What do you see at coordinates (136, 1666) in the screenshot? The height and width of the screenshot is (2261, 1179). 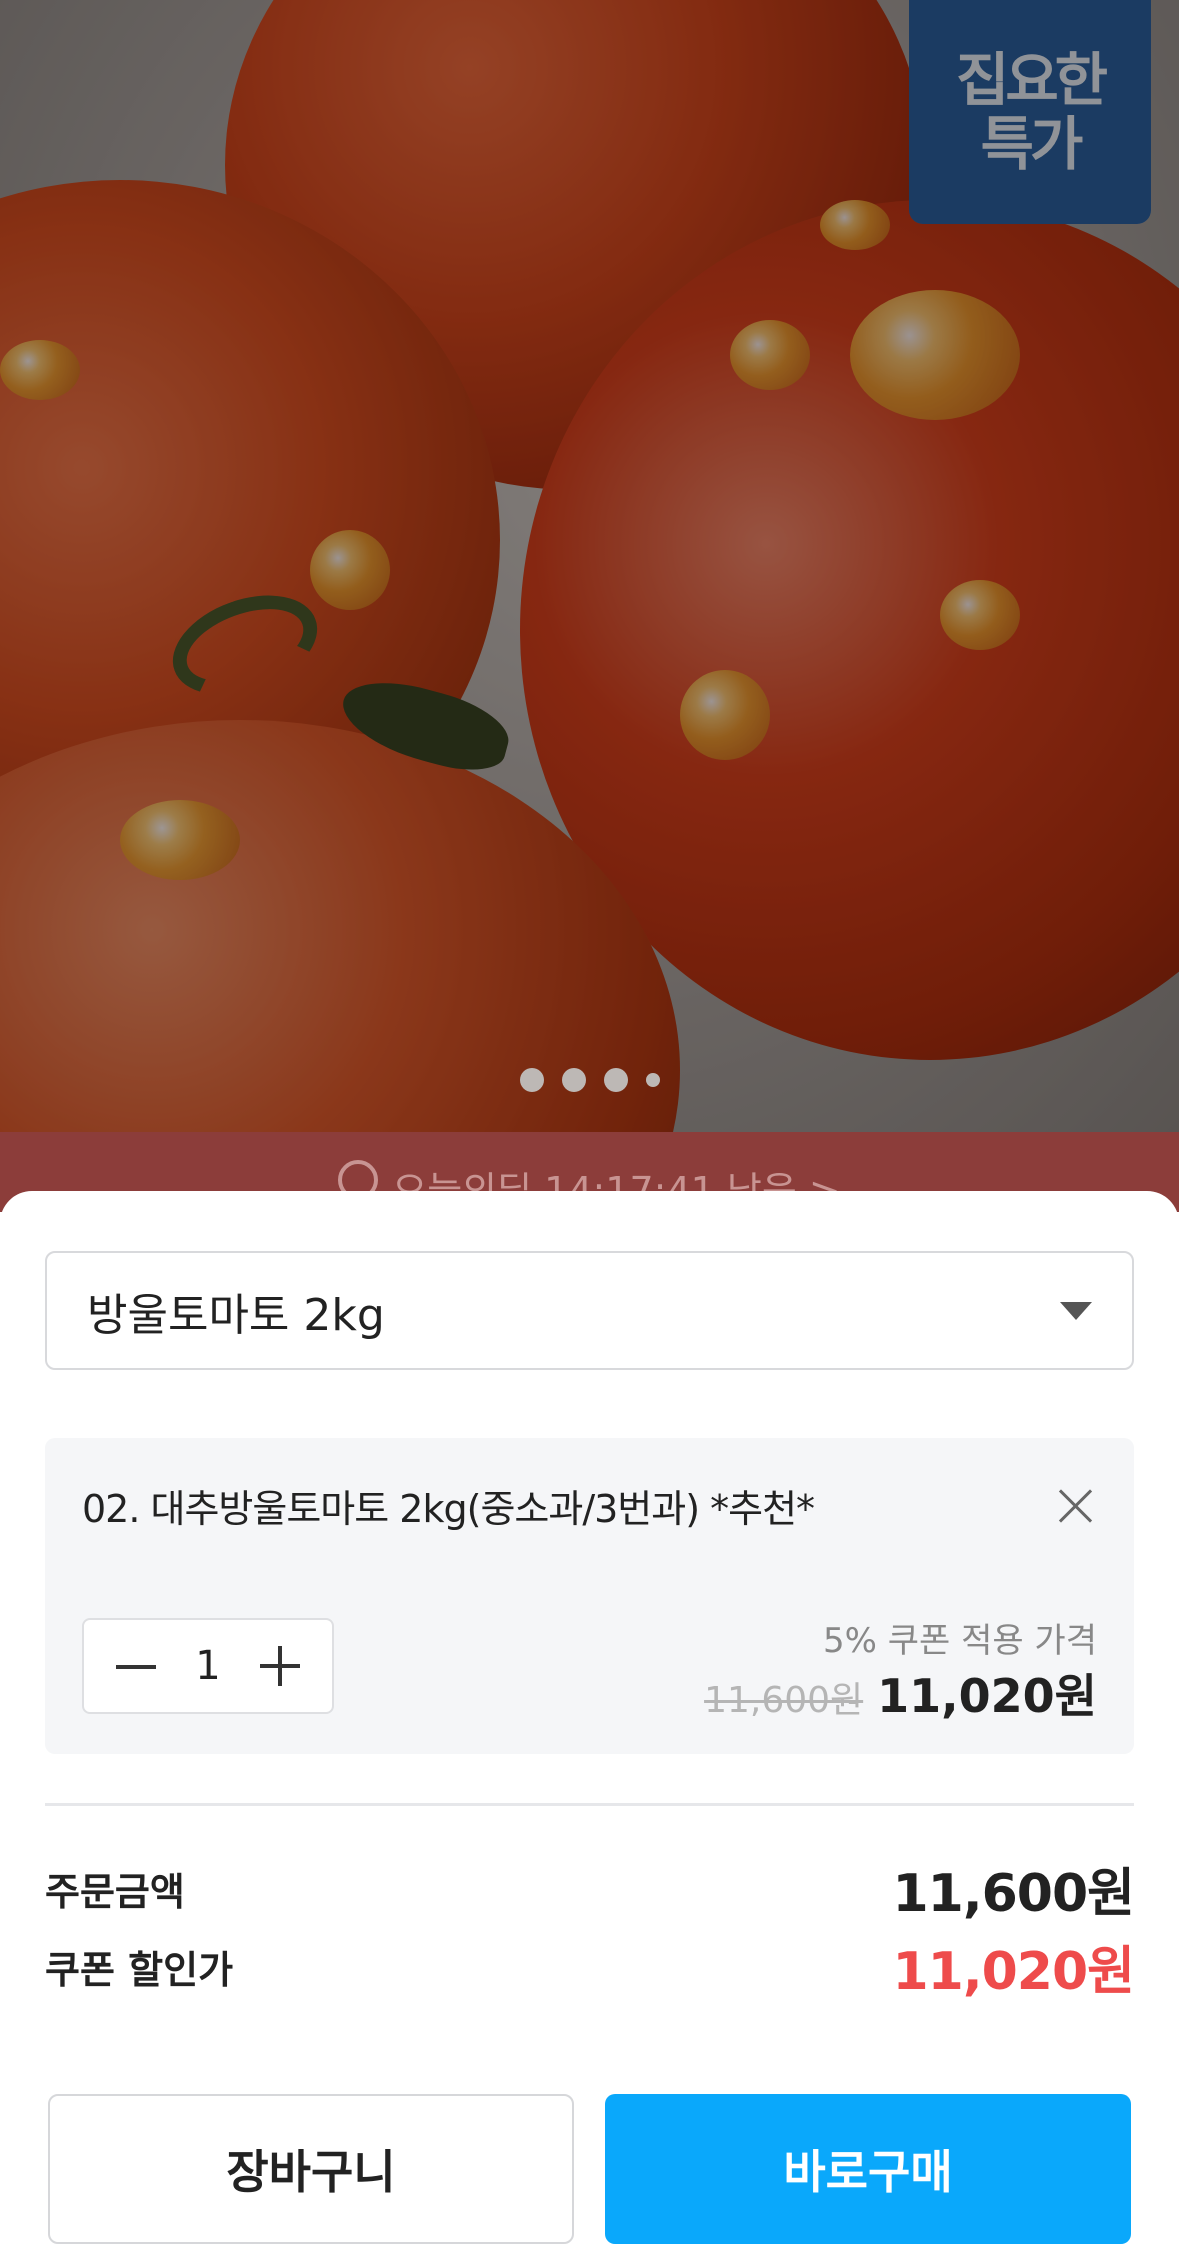 I see `minus-icon` at bounding box center [136, 1666].